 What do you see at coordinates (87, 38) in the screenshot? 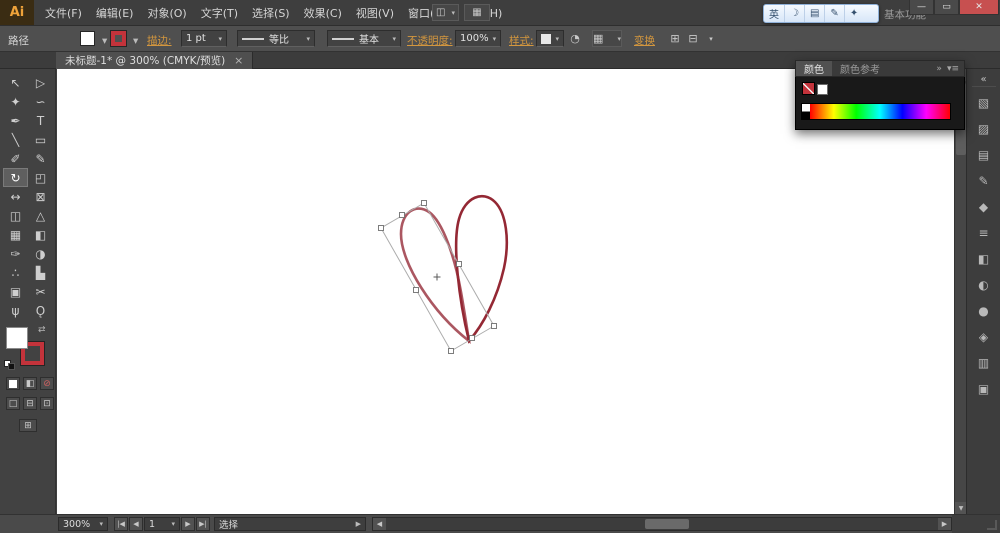
I see `fill-color-swatch` at bounding box center [87, 38].